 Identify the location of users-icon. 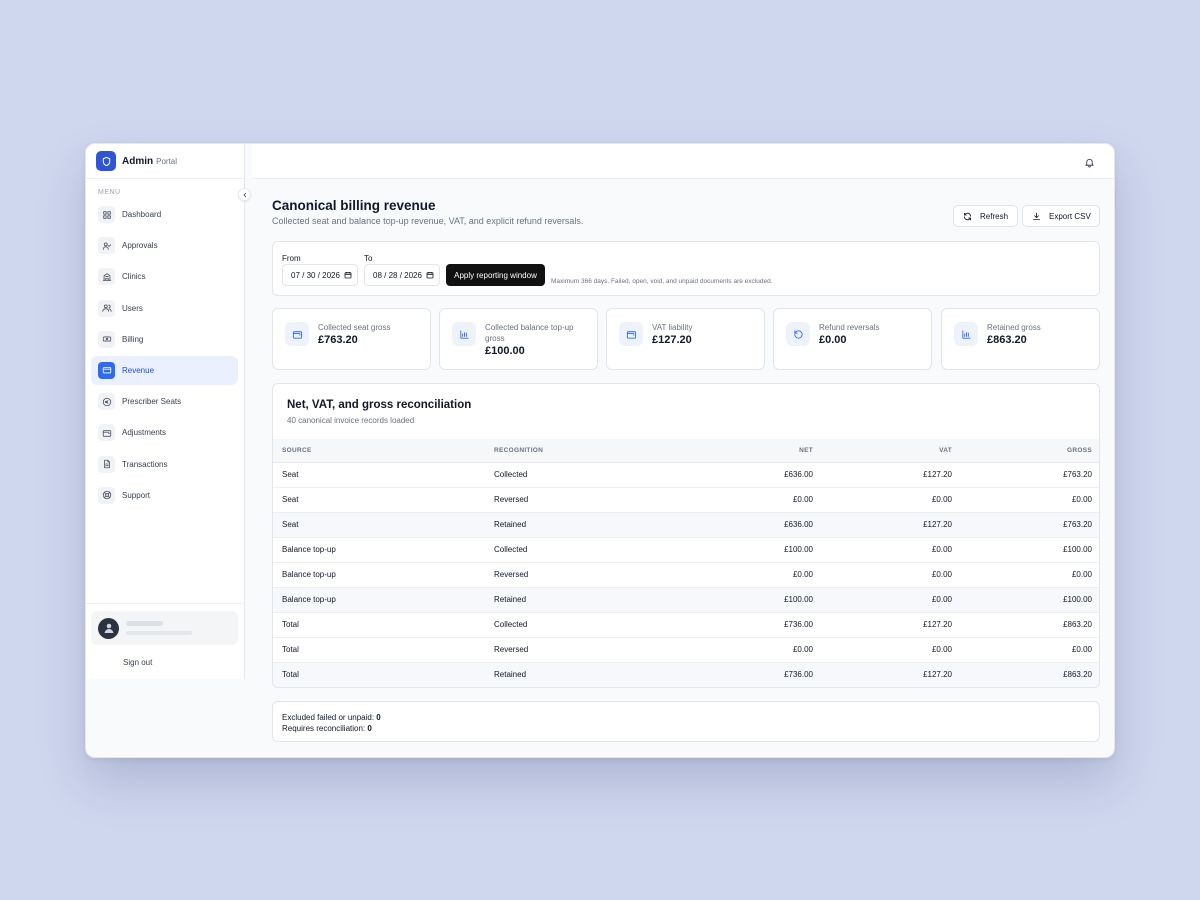
(106, 308).